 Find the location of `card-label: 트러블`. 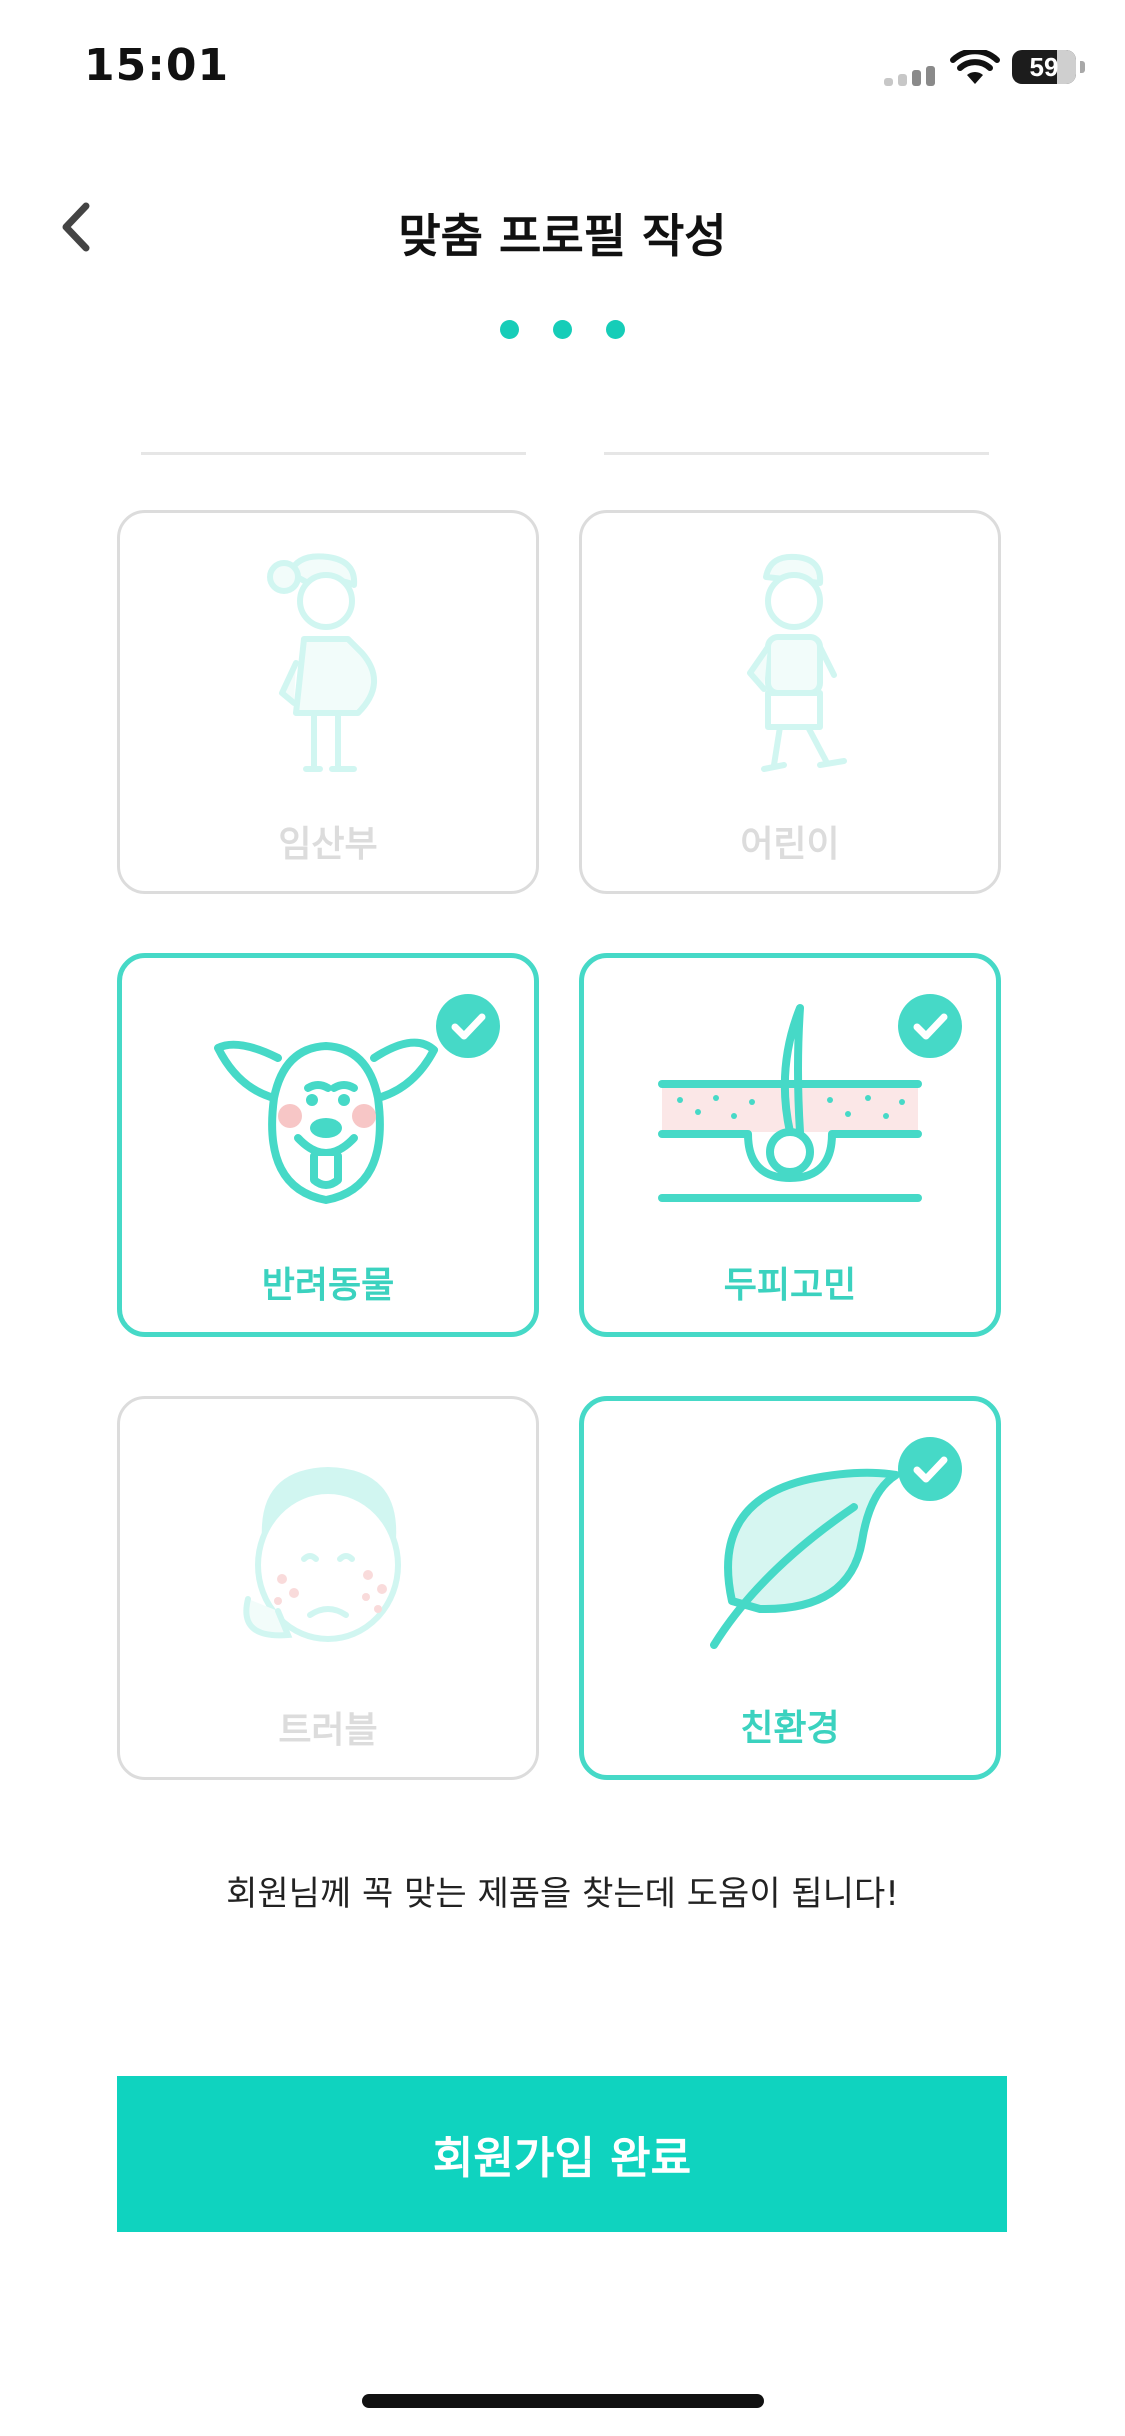

card-label: 트러블 is located at coordinates (328, 1730).